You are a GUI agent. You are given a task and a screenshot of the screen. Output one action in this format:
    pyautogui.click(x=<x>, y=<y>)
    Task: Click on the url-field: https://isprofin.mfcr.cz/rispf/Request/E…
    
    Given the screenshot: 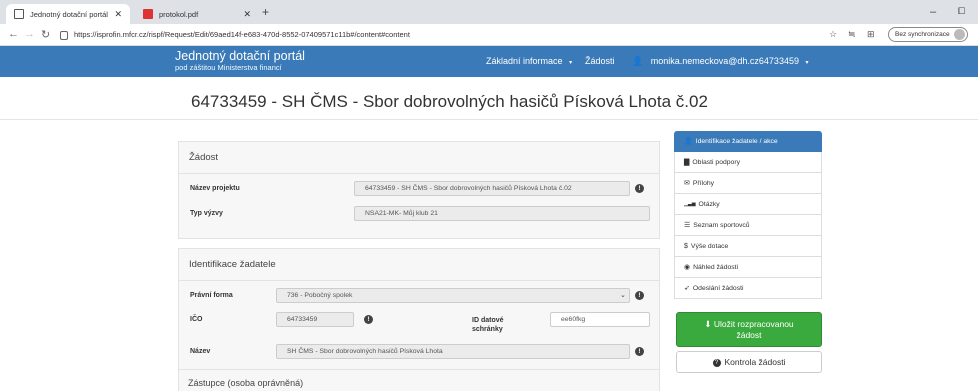 What is the action you would take?
    pyautogui.click(x=235, y=35)
    